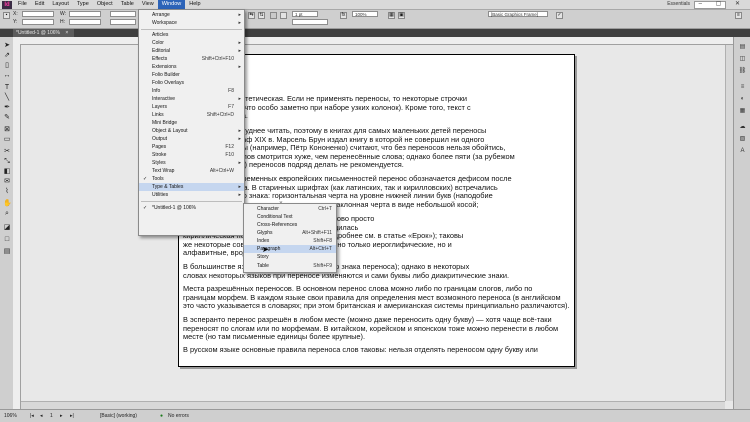  I want to click on menu-item-pages: Pages F12, so click(191, 147).